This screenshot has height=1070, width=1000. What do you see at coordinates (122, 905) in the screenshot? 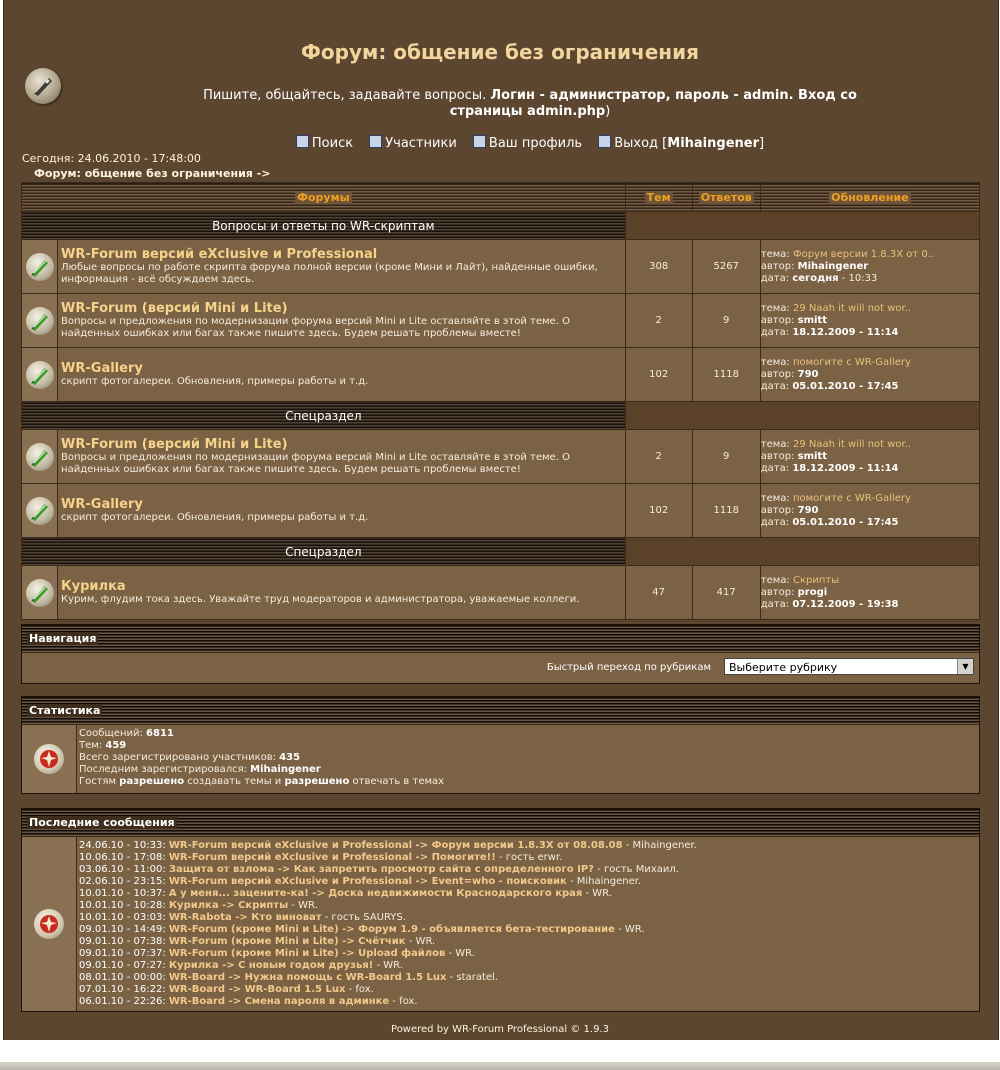
I see `recent-message-time: 10.01.10 - 10:28:` at bounding box center [122, 905].